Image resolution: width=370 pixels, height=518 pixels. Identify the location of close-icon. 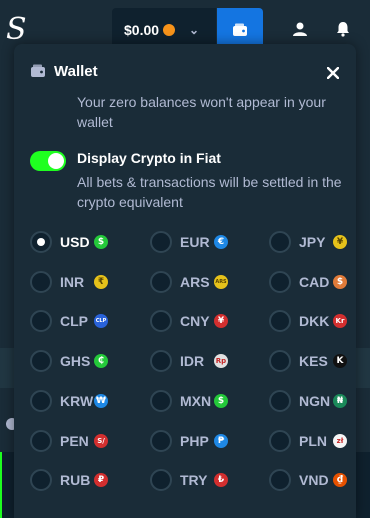
(333, 73).